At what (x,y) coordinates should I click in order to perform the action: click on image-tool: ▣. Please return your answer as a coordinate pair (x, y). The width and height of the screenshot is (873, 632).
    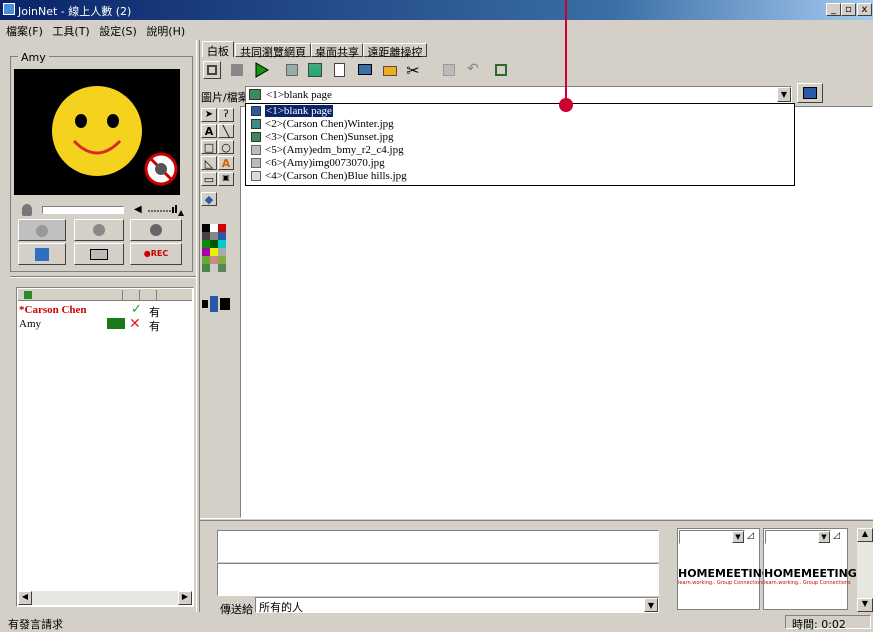
    Looking at the image, I should click on (226, 179).